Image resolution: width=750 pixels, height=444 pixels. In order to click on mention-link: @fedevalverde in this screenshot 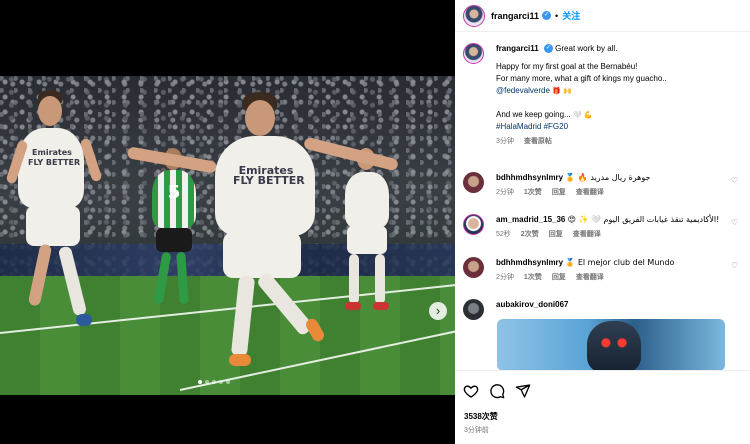, I will do `click(523, 90)`.